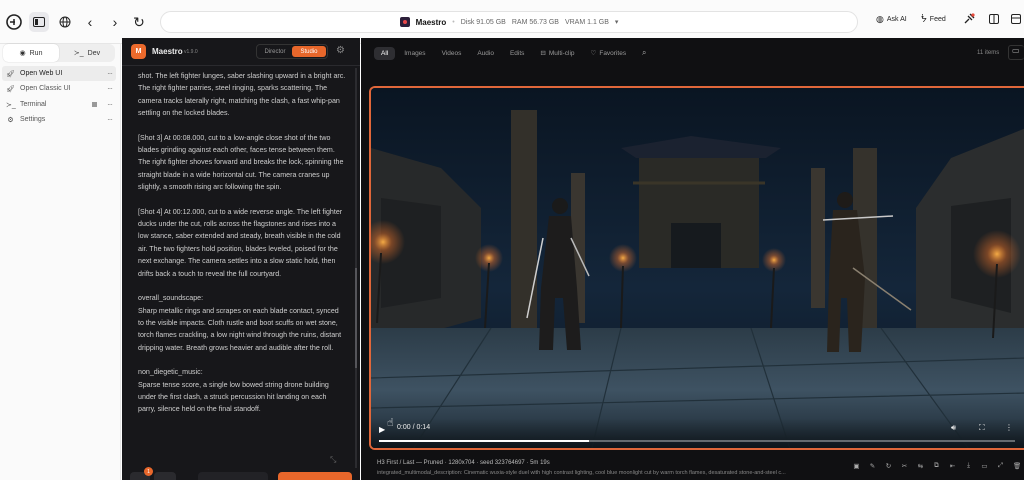 The image size is (1024, 480). Describe the element at coordinates (94, 53) in the screenshot. I see `dev-label: Dev` at that location.